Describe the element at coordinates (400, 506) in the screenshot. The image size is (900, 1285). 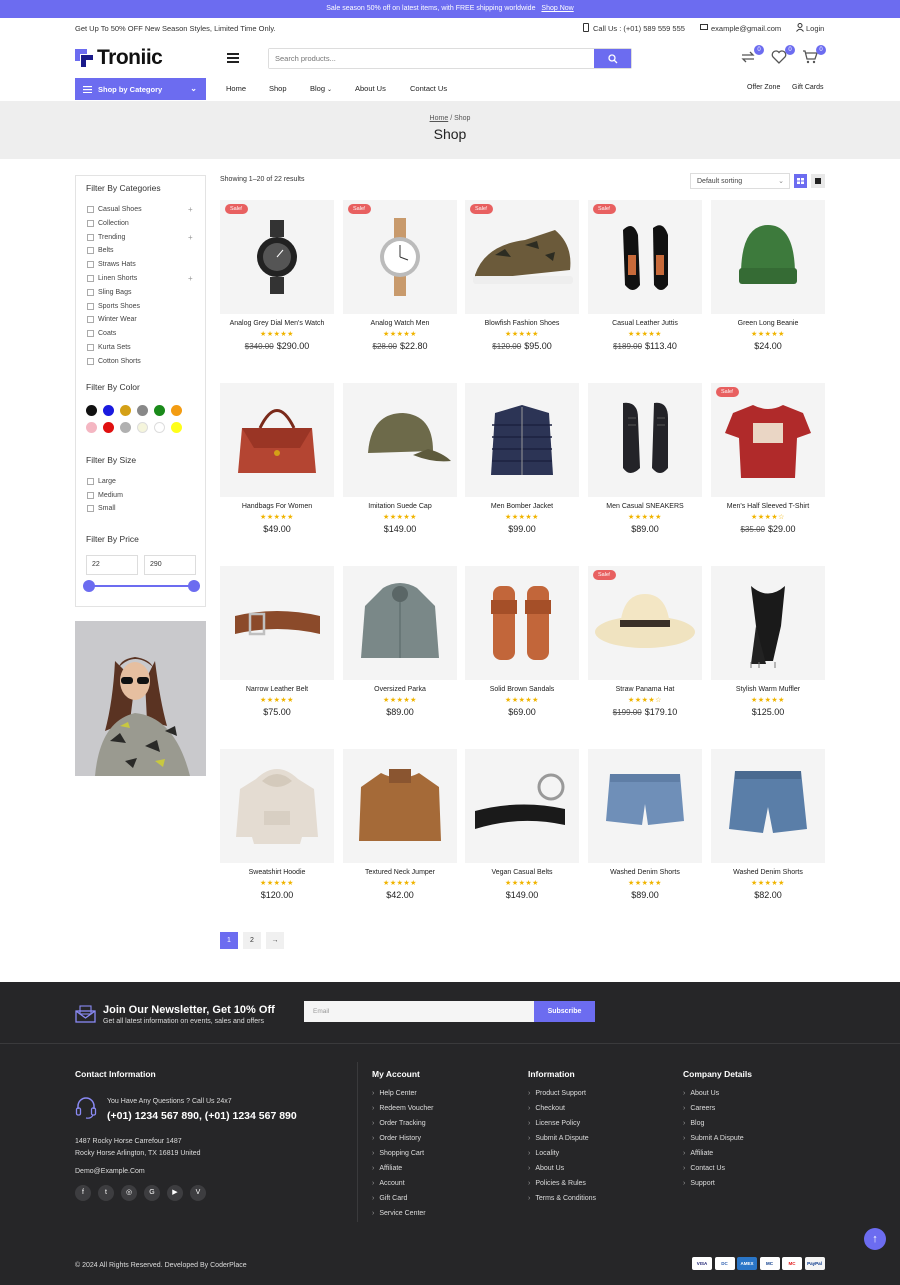
I see `product-name: Imitation Suede Cap` at that location.